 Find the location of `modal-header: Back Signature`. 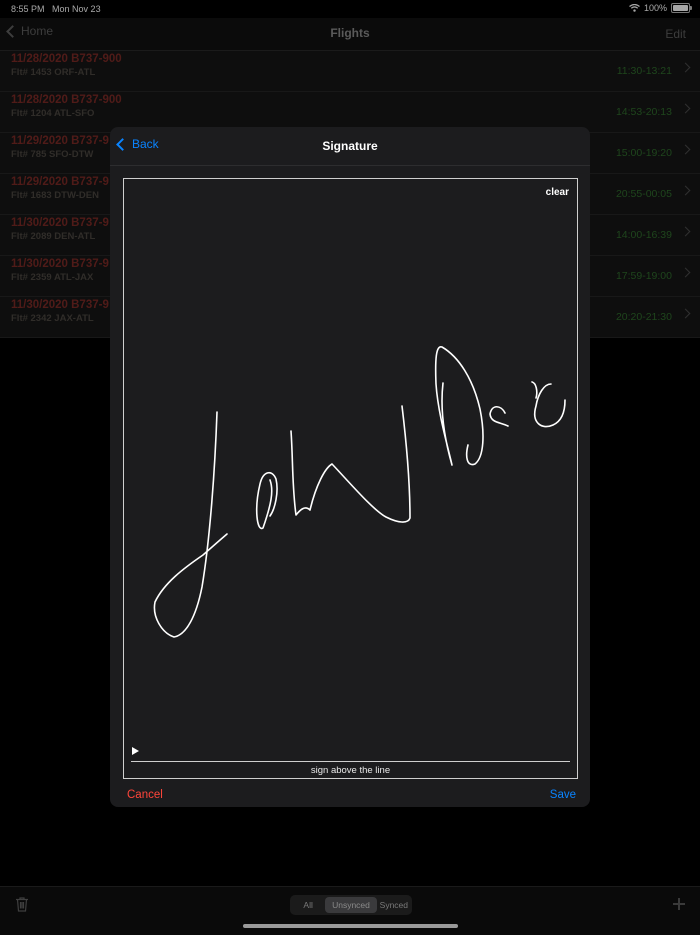

modal-header: Back Signature is located at coordinates (350, 146).